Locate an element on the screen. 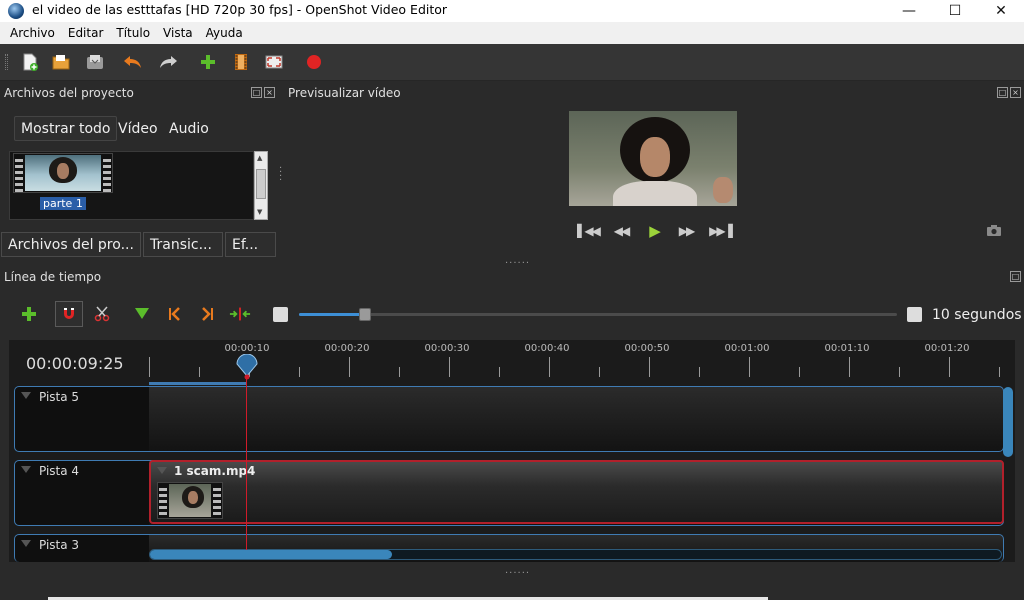  center-playhead-button is located at coordinates (240, 314).